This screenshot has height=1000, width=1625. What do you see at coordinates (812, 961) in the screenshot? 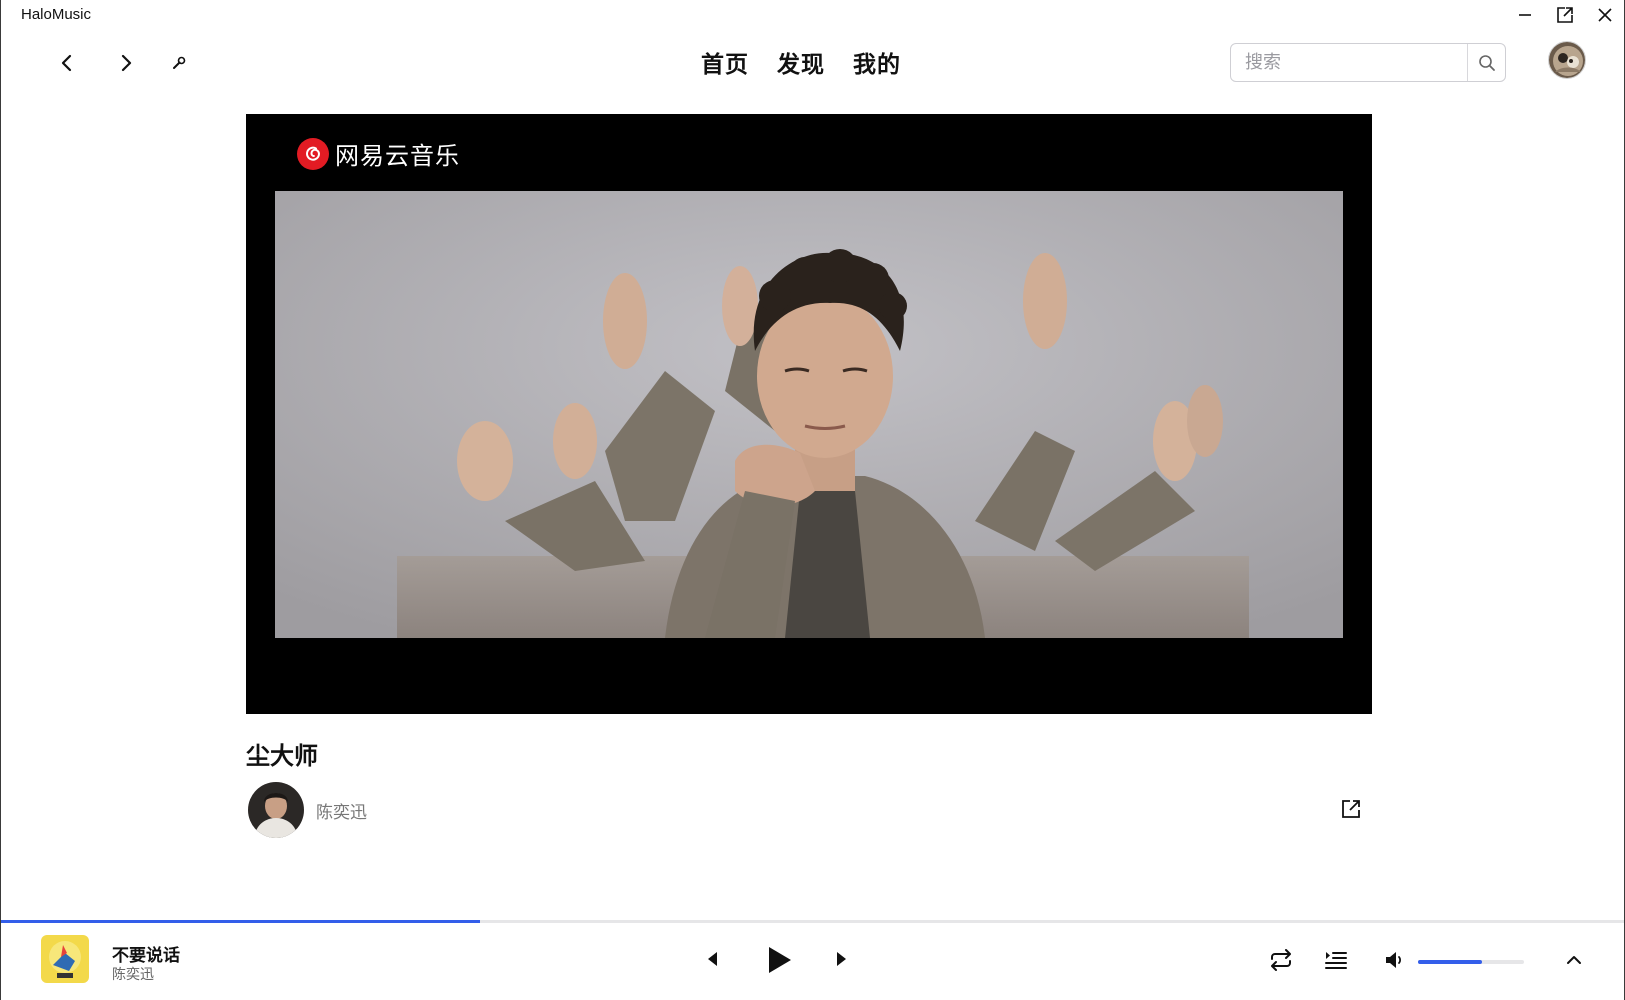
I see `player-bar: 不要说话 陈奕迅` at bounding box center [812, 961].